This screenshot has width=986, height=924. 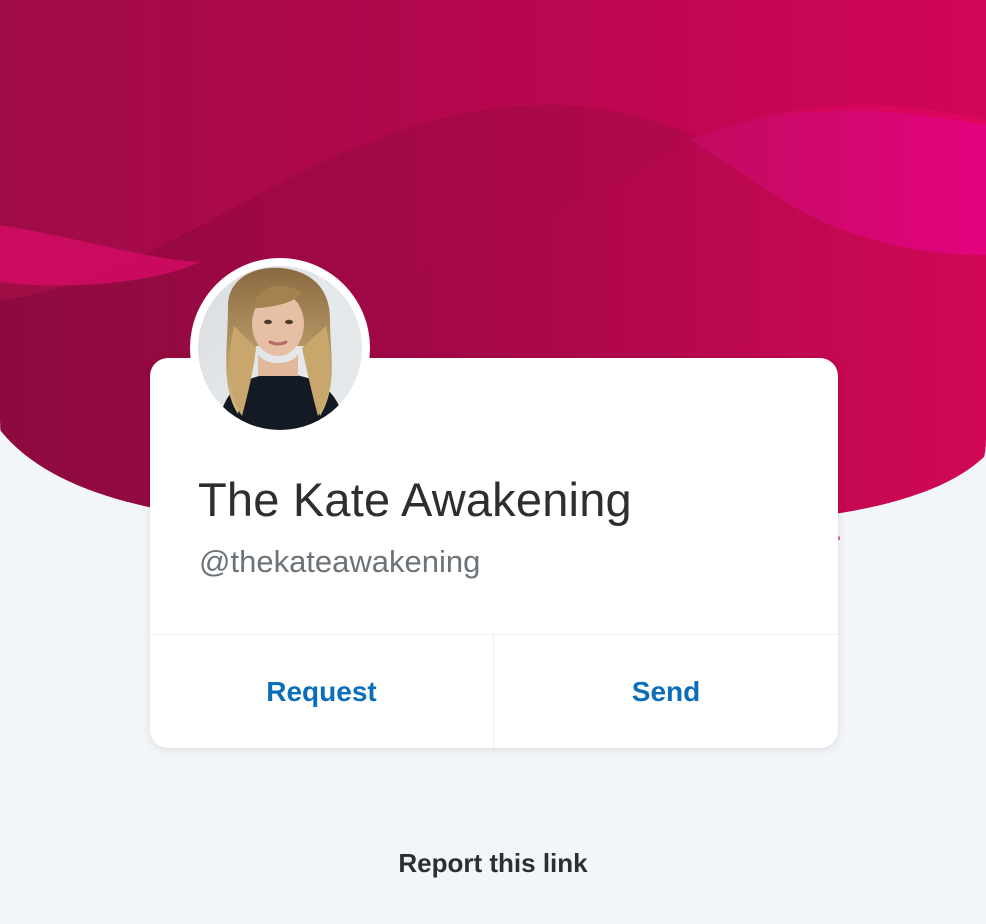 I want to click on report-link: Report this link, so click(x=493, y=863).